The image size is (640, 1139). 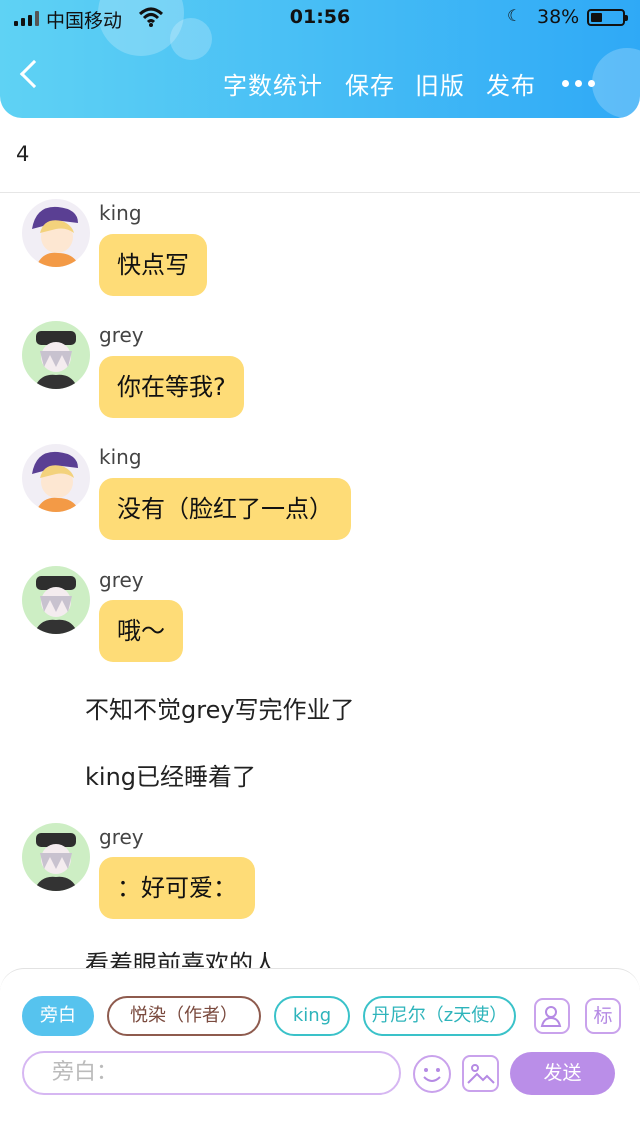 I want to click on message-bubble: 你在等我?, so click(x=171, y=387).